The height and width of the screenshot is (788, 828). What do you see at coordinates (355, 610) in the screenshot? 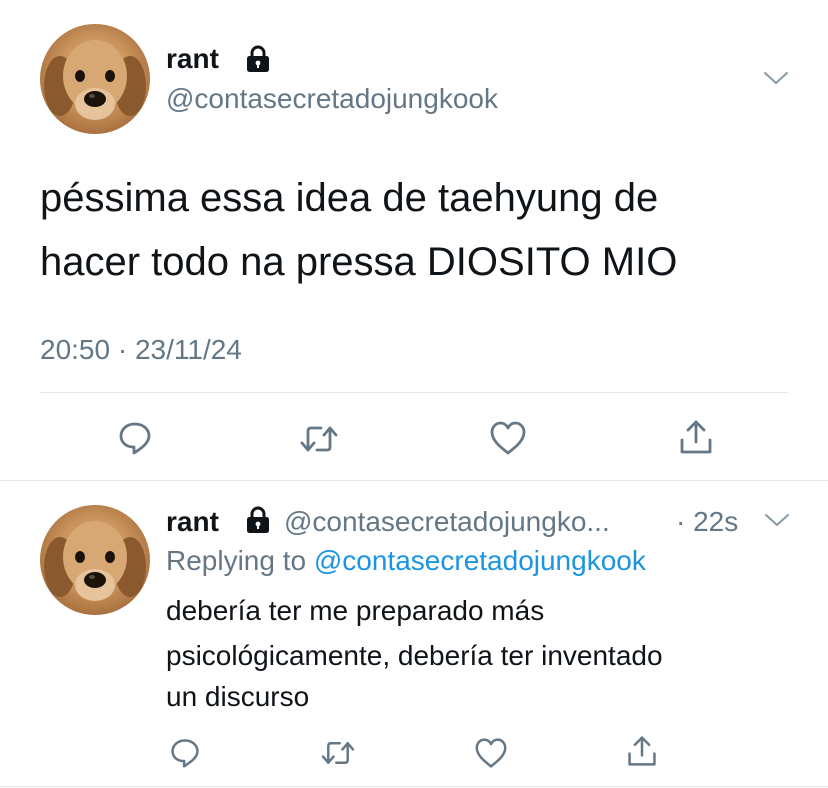
I see `reply-text-line: debería ter me preparado más` at bounding box center [355, 610].